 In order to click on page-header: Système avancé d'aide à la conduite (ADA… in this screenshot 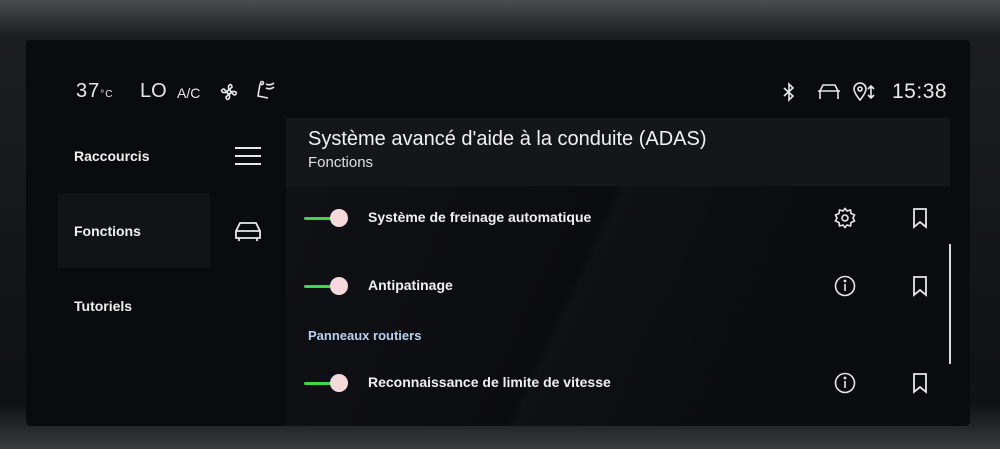, I will do `click(618, 152)`.